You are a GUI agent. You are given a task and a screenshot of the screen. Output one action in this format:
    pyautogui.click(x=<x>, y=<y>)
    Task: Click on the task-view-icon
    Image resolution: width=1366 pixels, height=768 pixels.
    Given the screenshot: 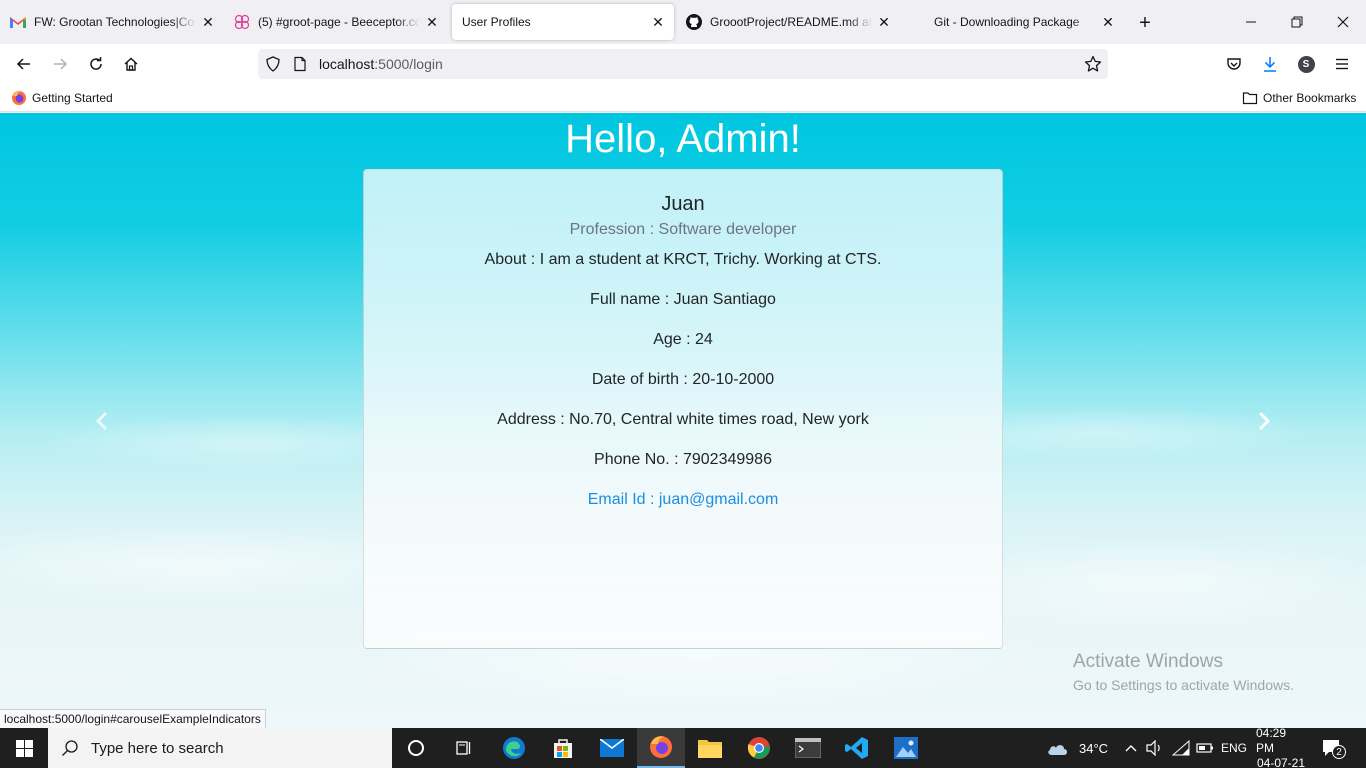 What is the action you would take?
    pyautogui.click(x=463, y=748)
    